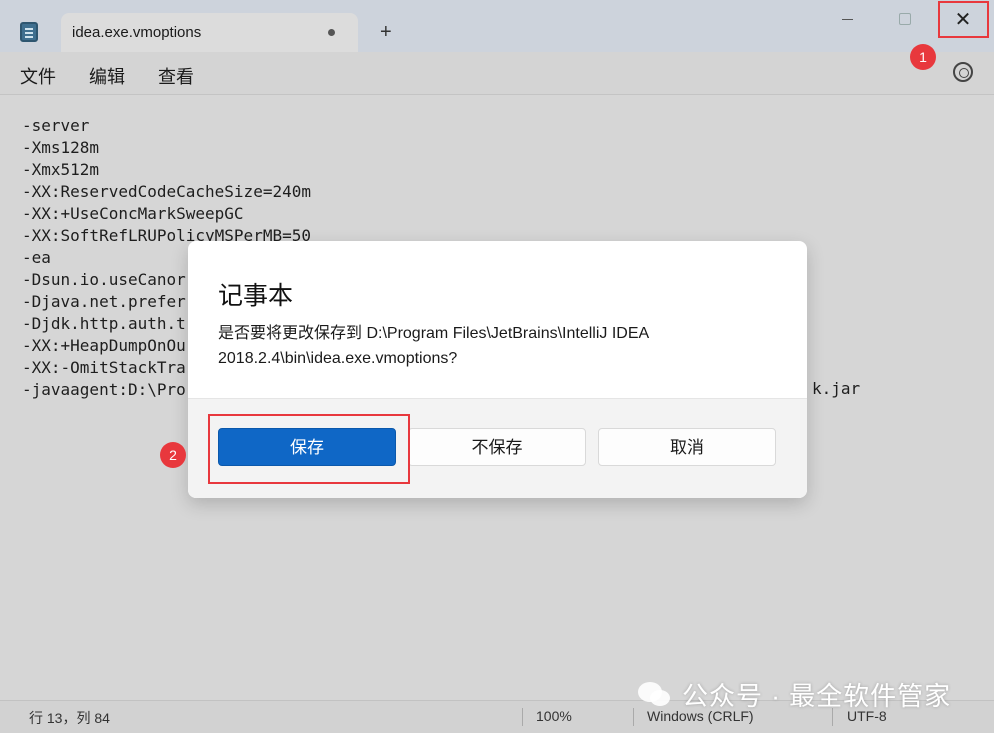  Describe the element at coordinates (69, 718) in the screenshot. I see `cursor-position: 行 13，列 84` at that location.